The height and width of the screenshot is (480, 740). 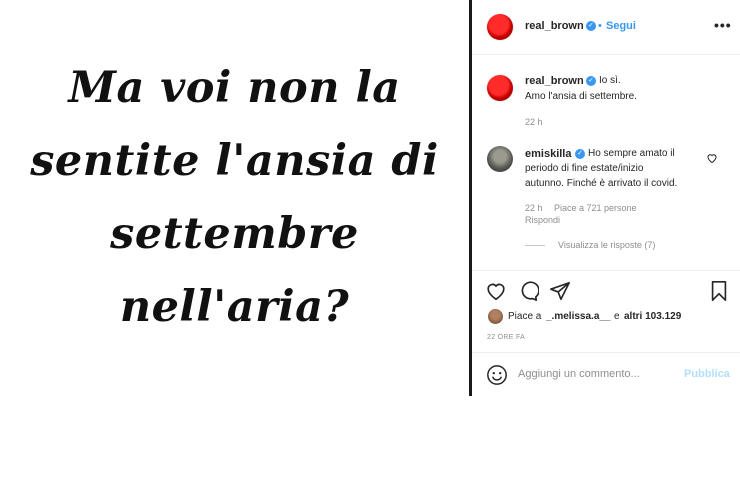 I want to click on commenter-username: emiskilla, so click(x=548, y=154).